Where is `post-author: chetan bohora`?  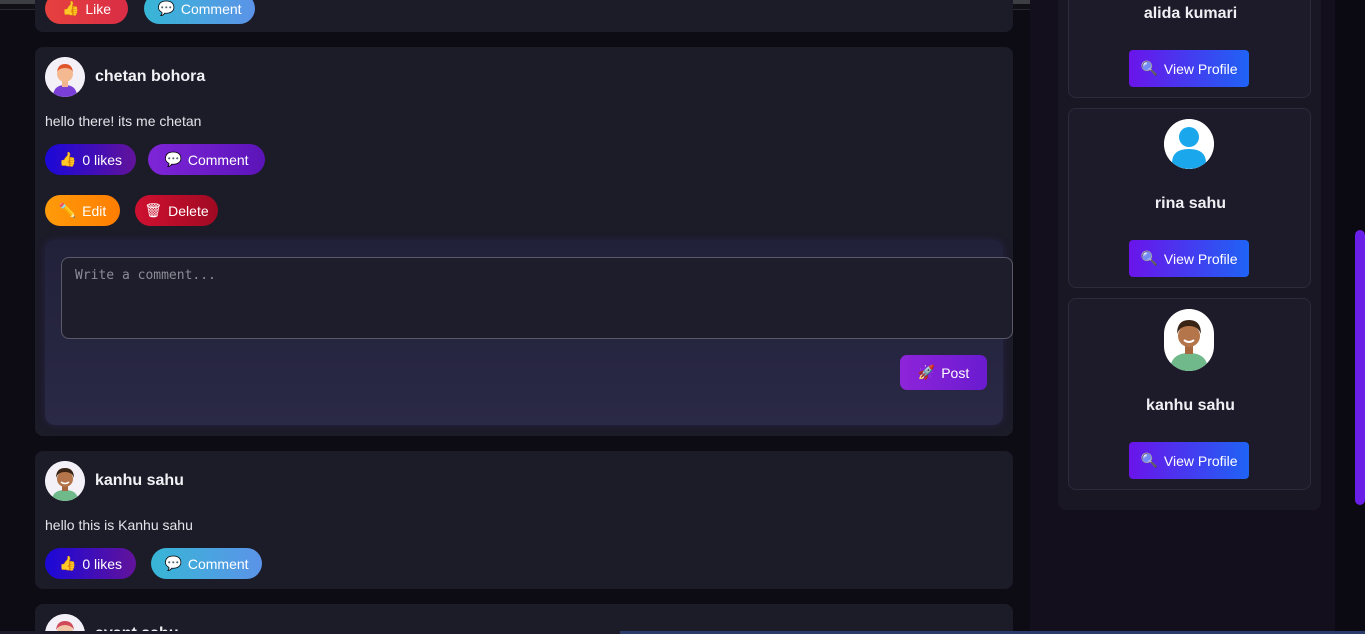
post-author: chetan bohora is located at coordinates (150, 77).